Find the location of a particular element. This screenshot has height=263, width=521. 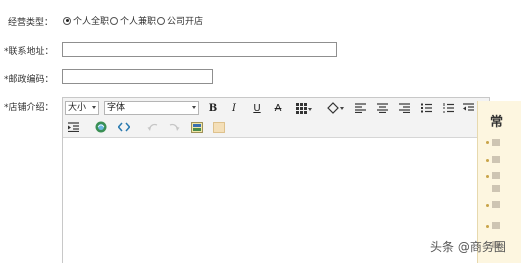

address-input is located at coordinates (199, 49).